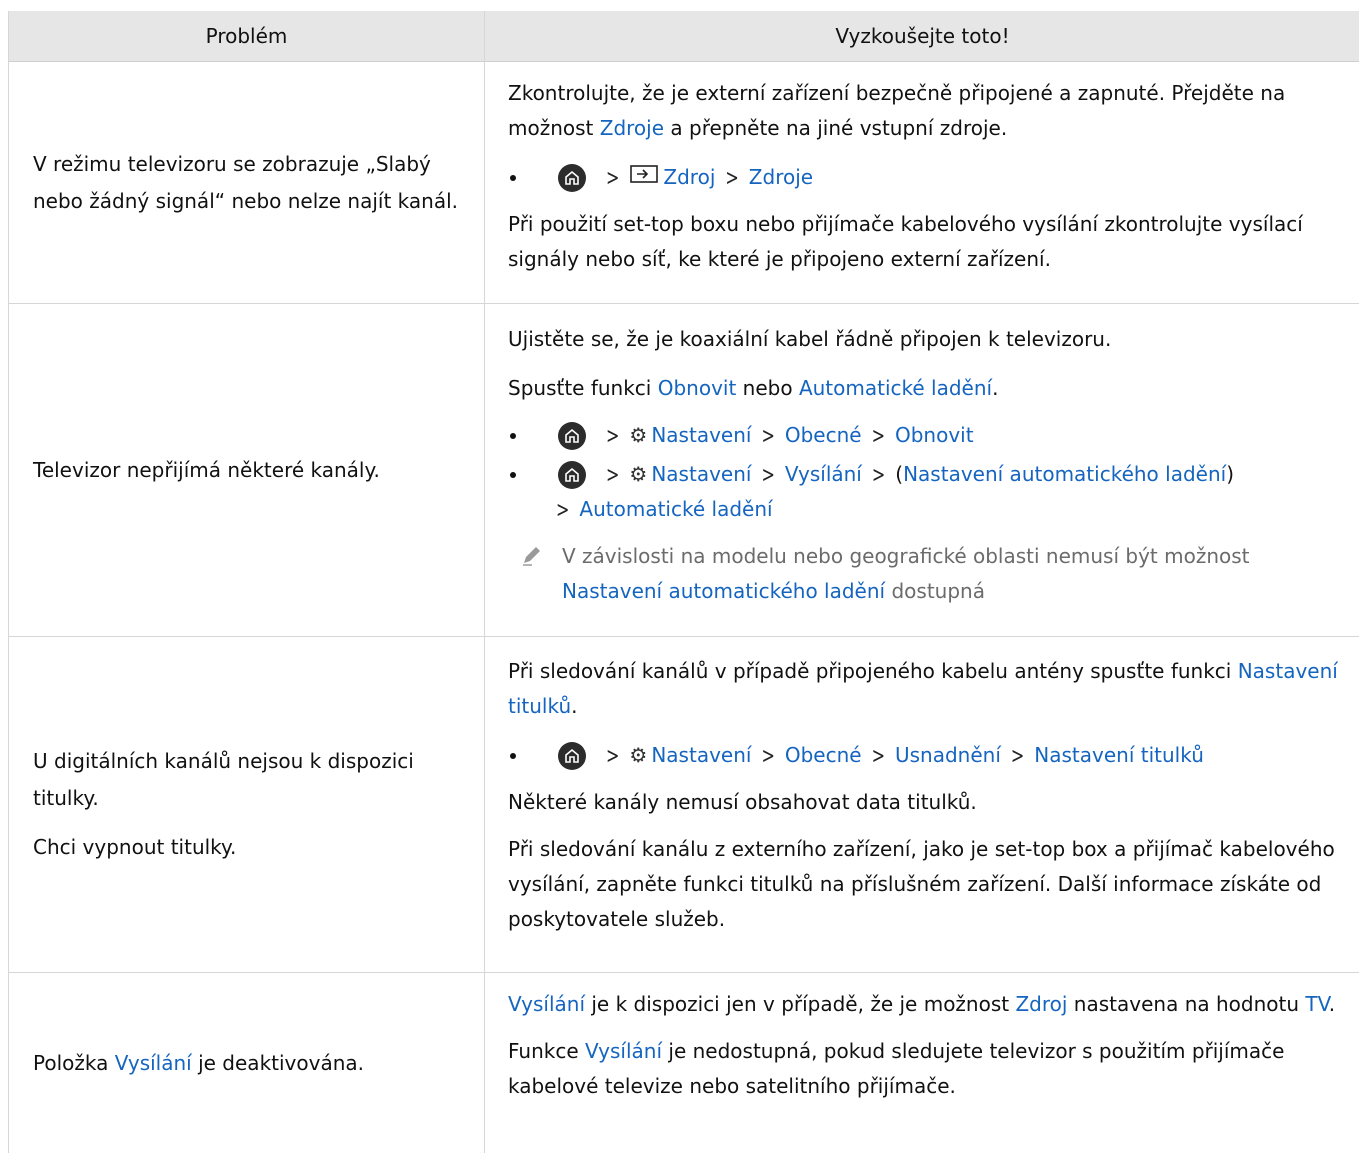 Image resolution: width=1359 pixels, height=1153 pixels. I want to click on problem-text: Položka Vysílání je deaktivována., so click(198, 1062).